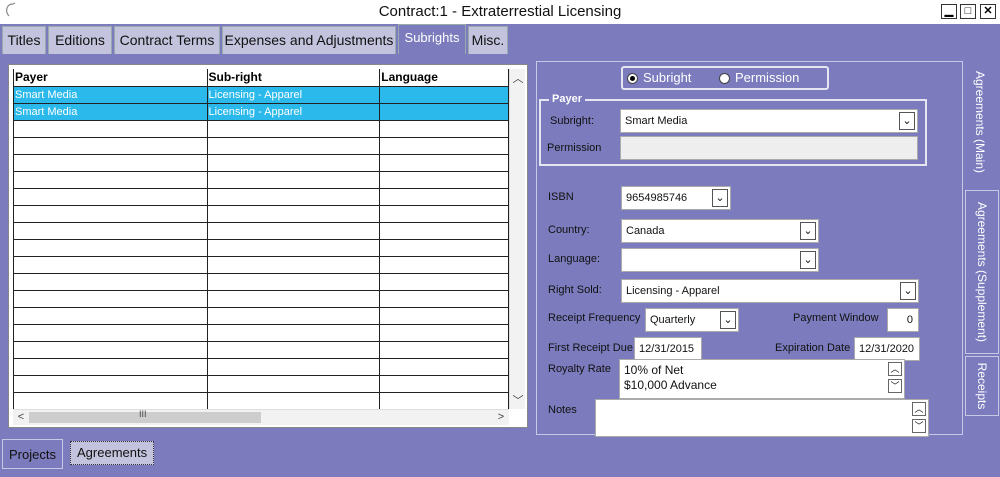 Image resolution: width=1000 pixels, height=477 pixels. I want to click on language-select: ⌄, so click(720, 260).